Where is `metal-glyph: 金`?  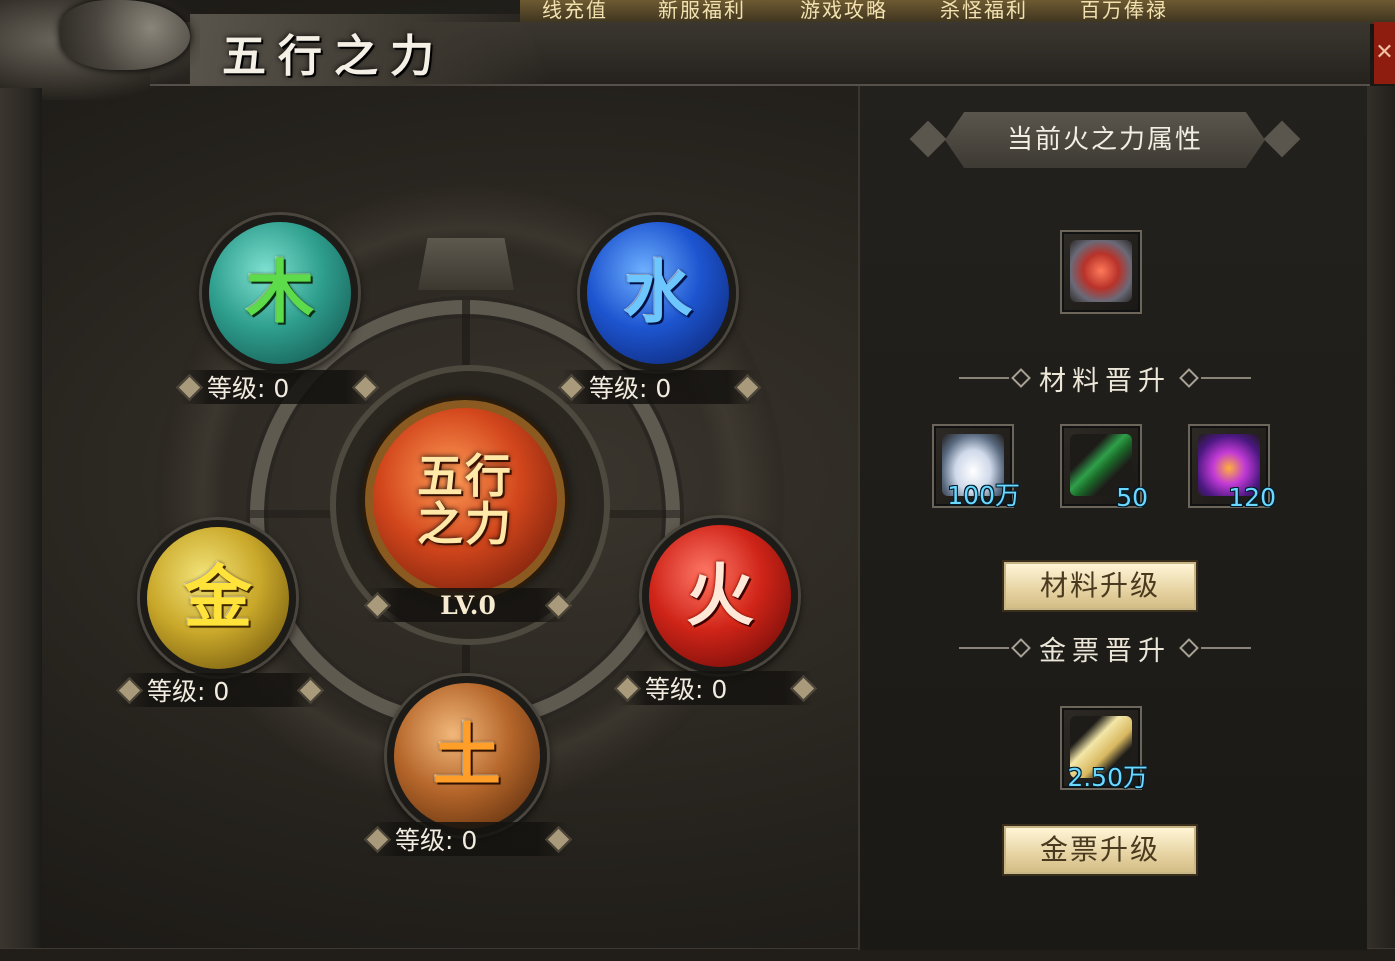
metal-glyph: 金 is located at coordinates (217, 598).